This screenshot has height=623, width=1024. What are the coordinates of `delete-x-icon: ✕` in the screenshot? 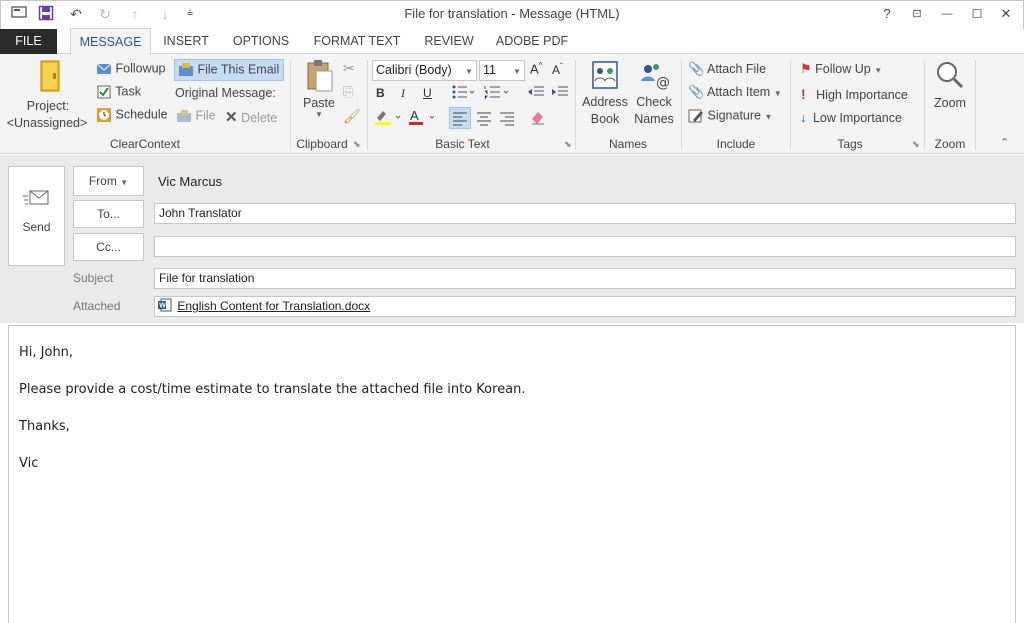 It's located at (231, 117).